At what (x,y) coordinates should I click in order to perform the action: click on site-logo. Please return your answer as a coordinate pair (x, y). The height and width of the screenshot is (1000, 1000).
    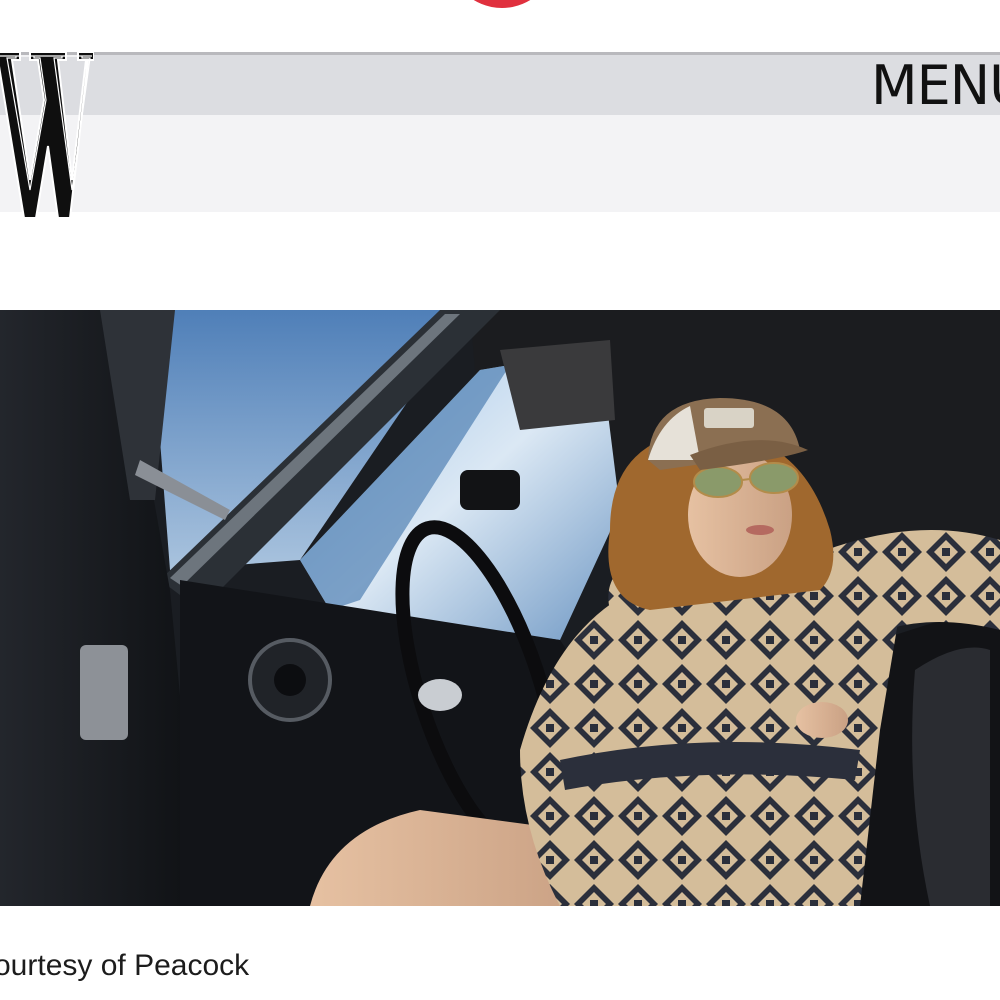
    Looking at the image, I should click on (47, 135).